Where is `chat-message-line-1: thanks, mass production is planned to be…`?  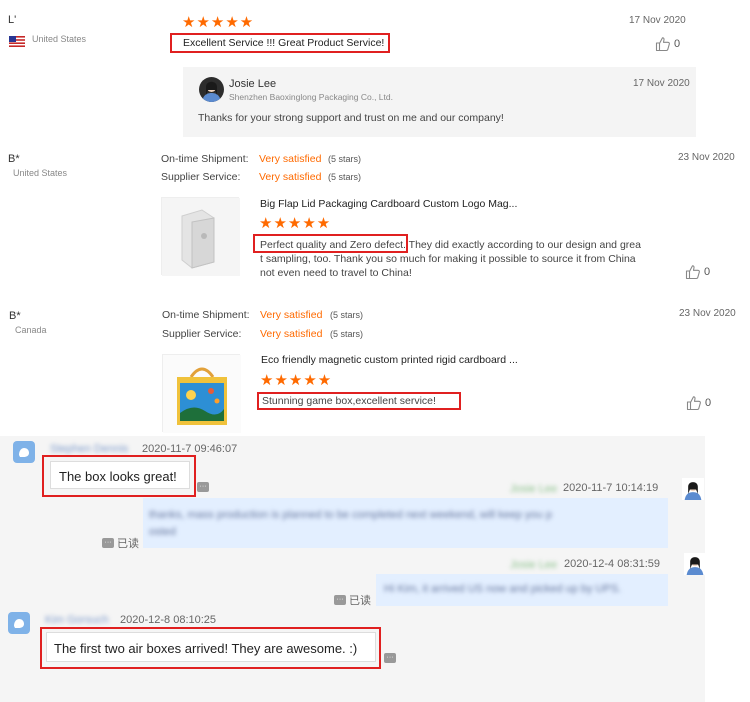
chat-message-line-1: thanks, mass production is planned to be… is located at coordinates (350, 515).